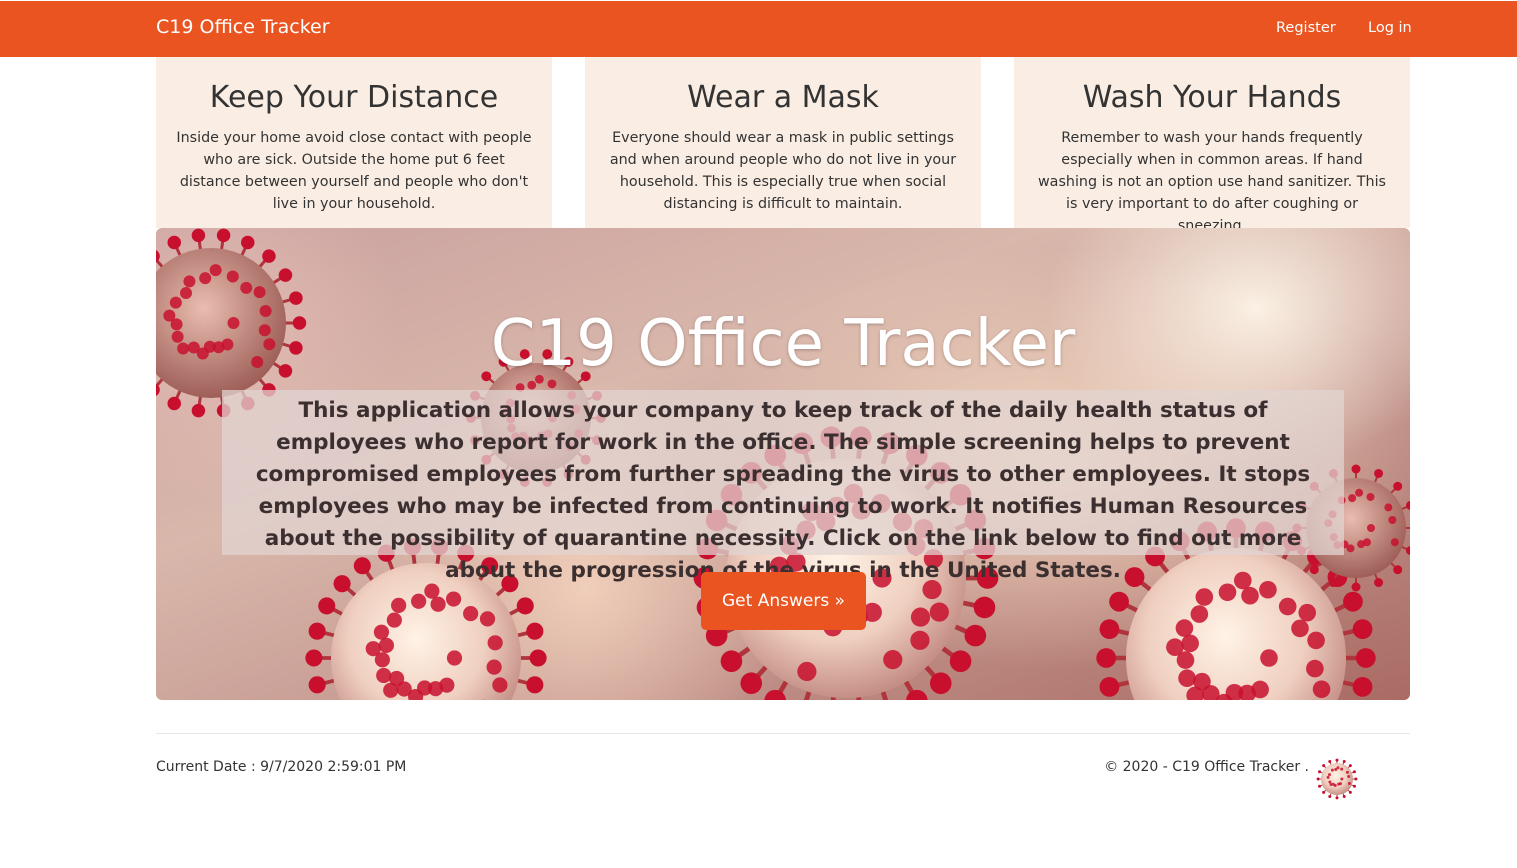 The width and height of the screenshot is (1517, 868). What do you see at coordinates (1206, 767) in the screenshot?
I see `footer-copyright-text: © 2020 - C19 Office Tracker .` at bounding box center [1206, 767].